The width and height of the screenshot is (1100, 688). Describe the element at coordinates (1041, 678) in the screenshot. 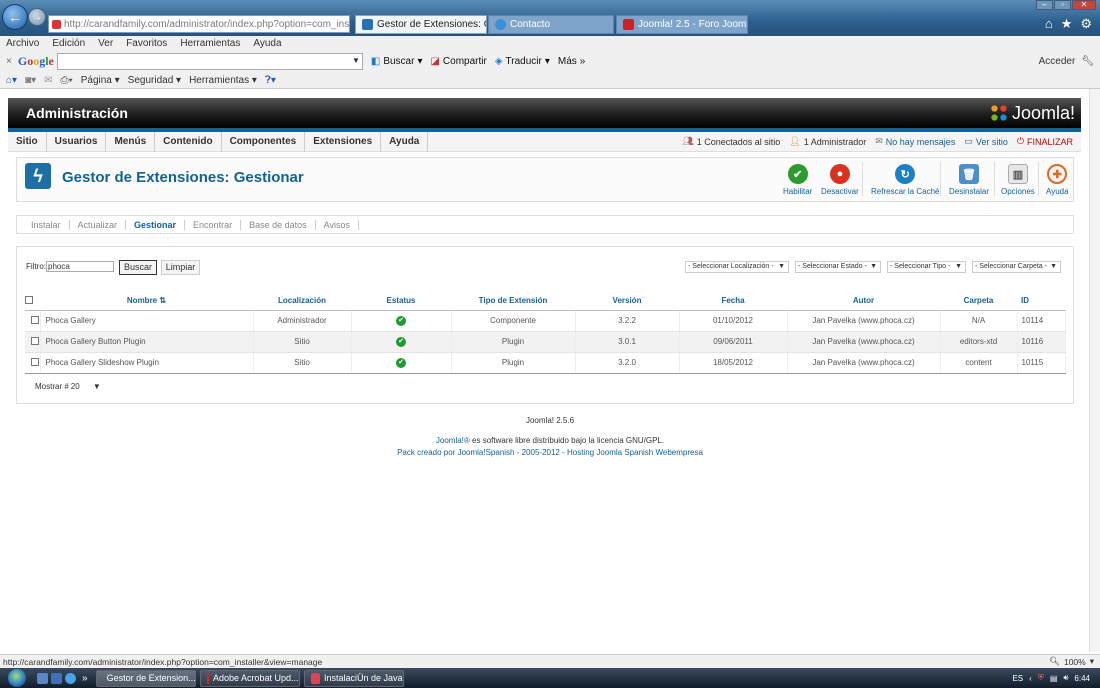

I see `security-icon: ⛨` at that location.